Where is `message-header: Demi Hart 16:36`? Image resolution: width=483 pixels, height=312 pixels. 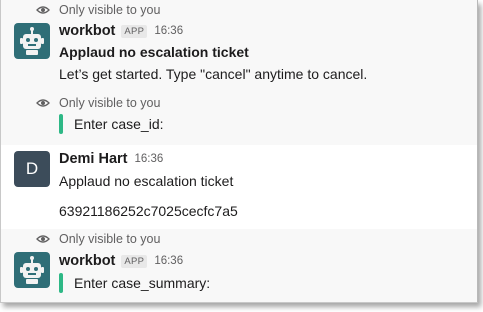 message-header: Demi Hart 16:36 is located at coordinates (111, 159).